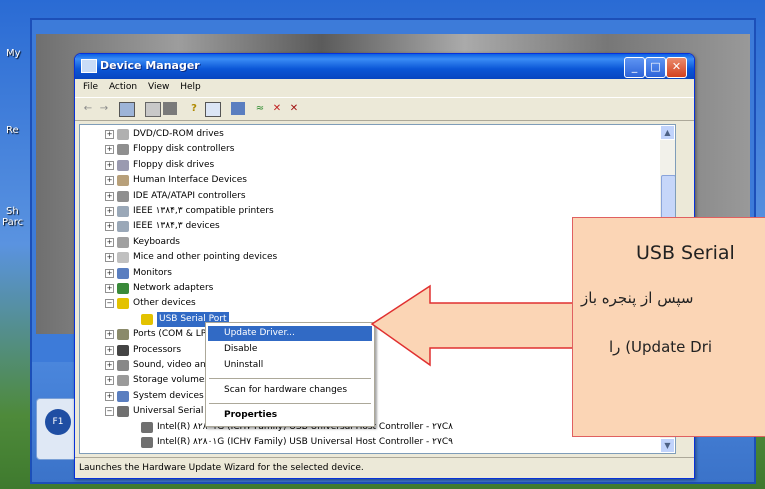 This screenshot has height=489, width=765. Describe the element at coordinates (637, 298) in the screenshot. I see `callout-line-2: سپس از پنجره باز` at that location.